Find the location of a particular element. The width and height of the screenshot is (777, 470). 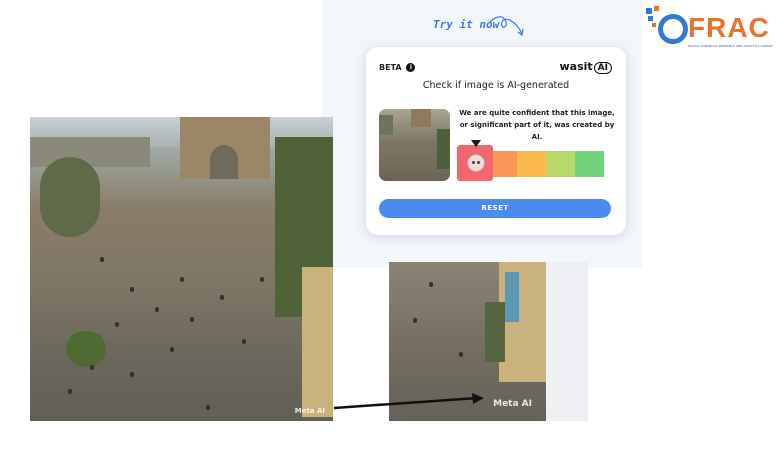

marker-pointer-icon is located at coordinates (476, 143).